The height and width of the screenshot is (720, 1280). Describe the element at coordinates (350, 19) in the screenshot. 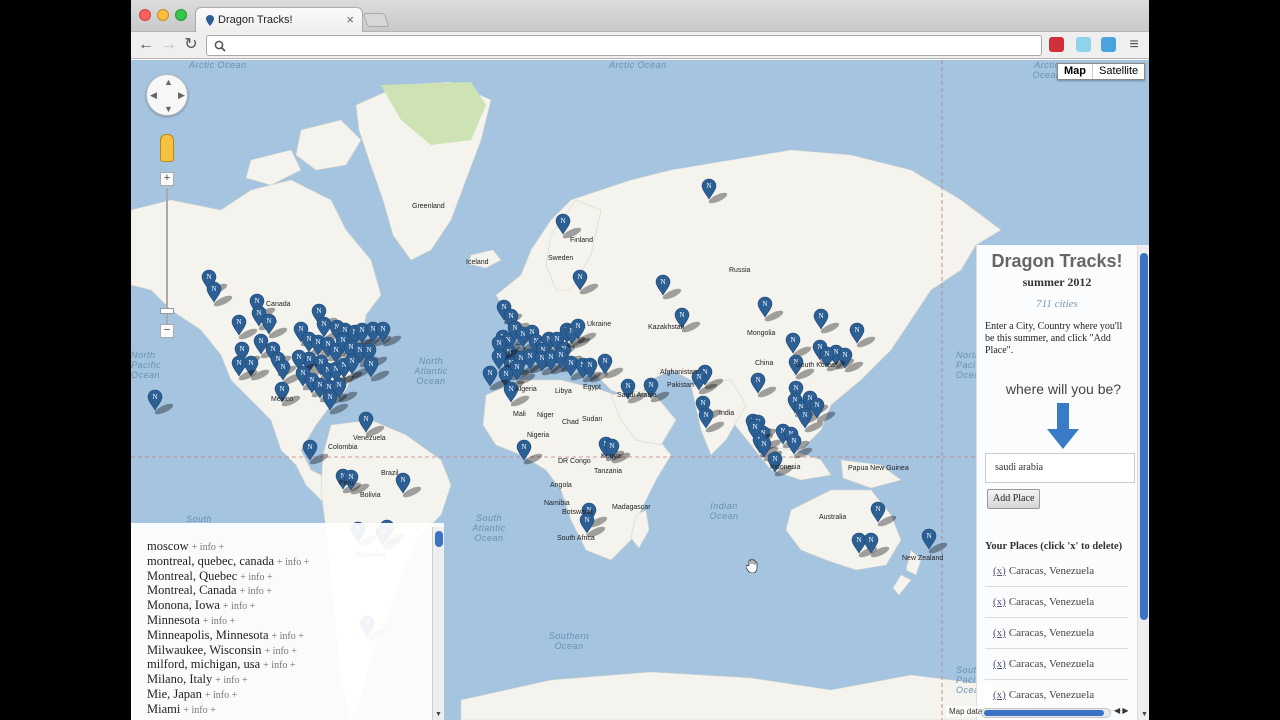

I see `tab-close-icon: ×` at that location.